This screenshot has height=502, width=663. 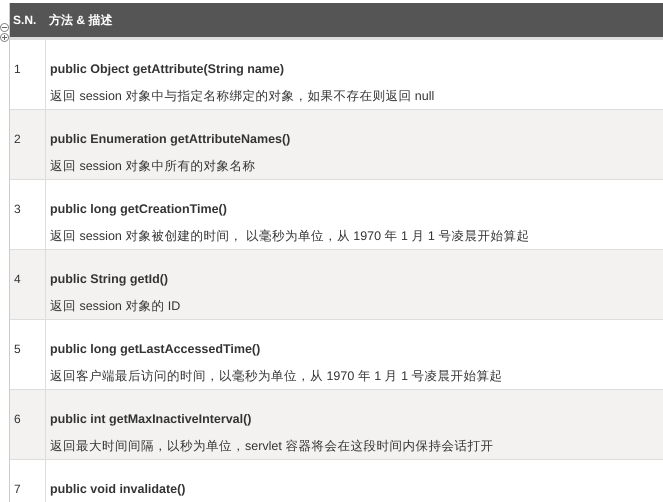 What do you see at coordinates (4, 37) in the screenshot?
I see `expand-icon` at bounding box center [4, 37].